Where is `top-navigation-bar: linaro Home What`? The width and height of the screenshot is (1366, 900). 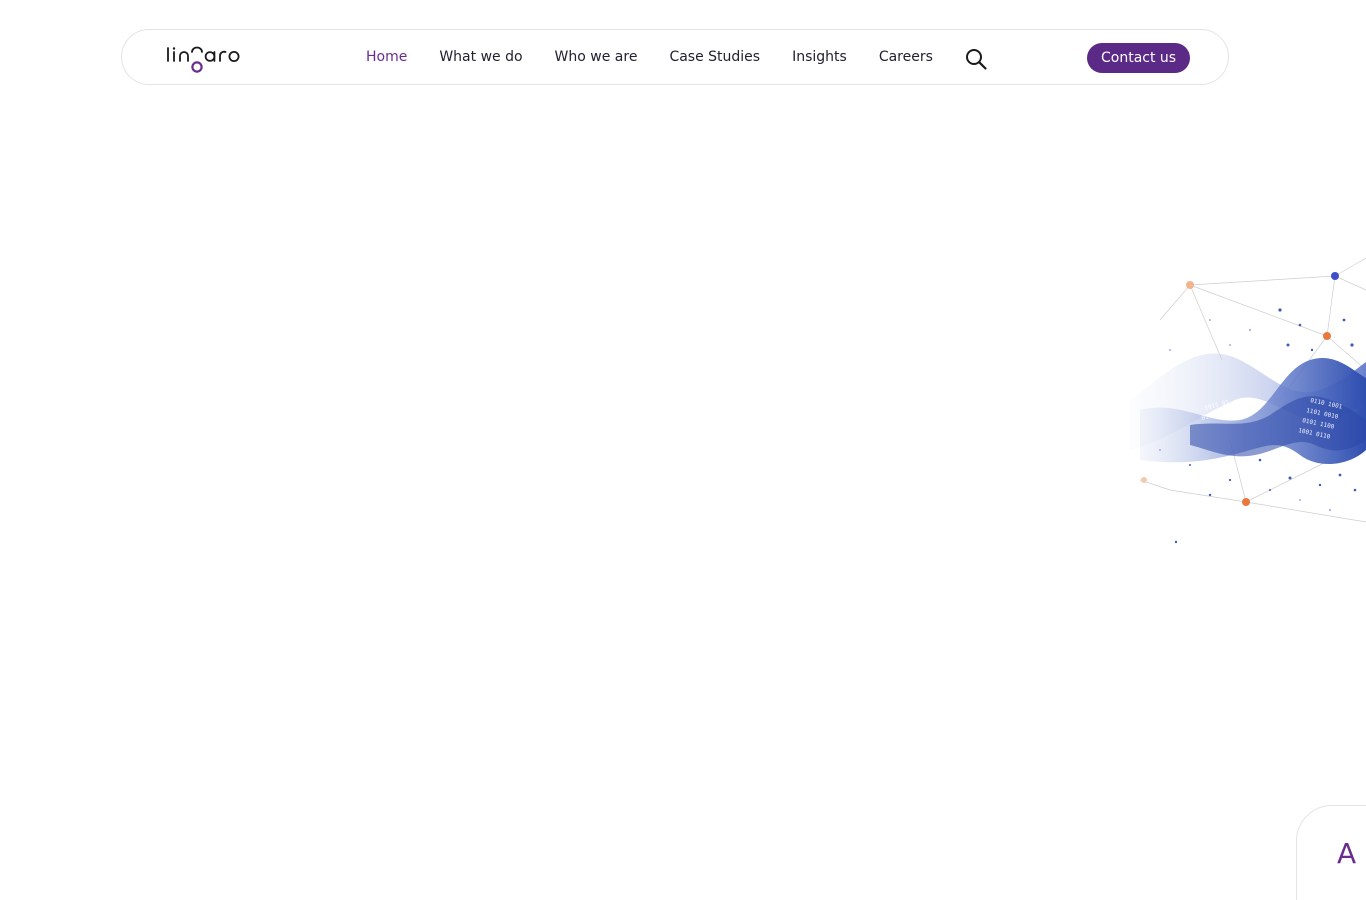
top-navigation-bar: linaro Home What is located at coordinates (675, 57).